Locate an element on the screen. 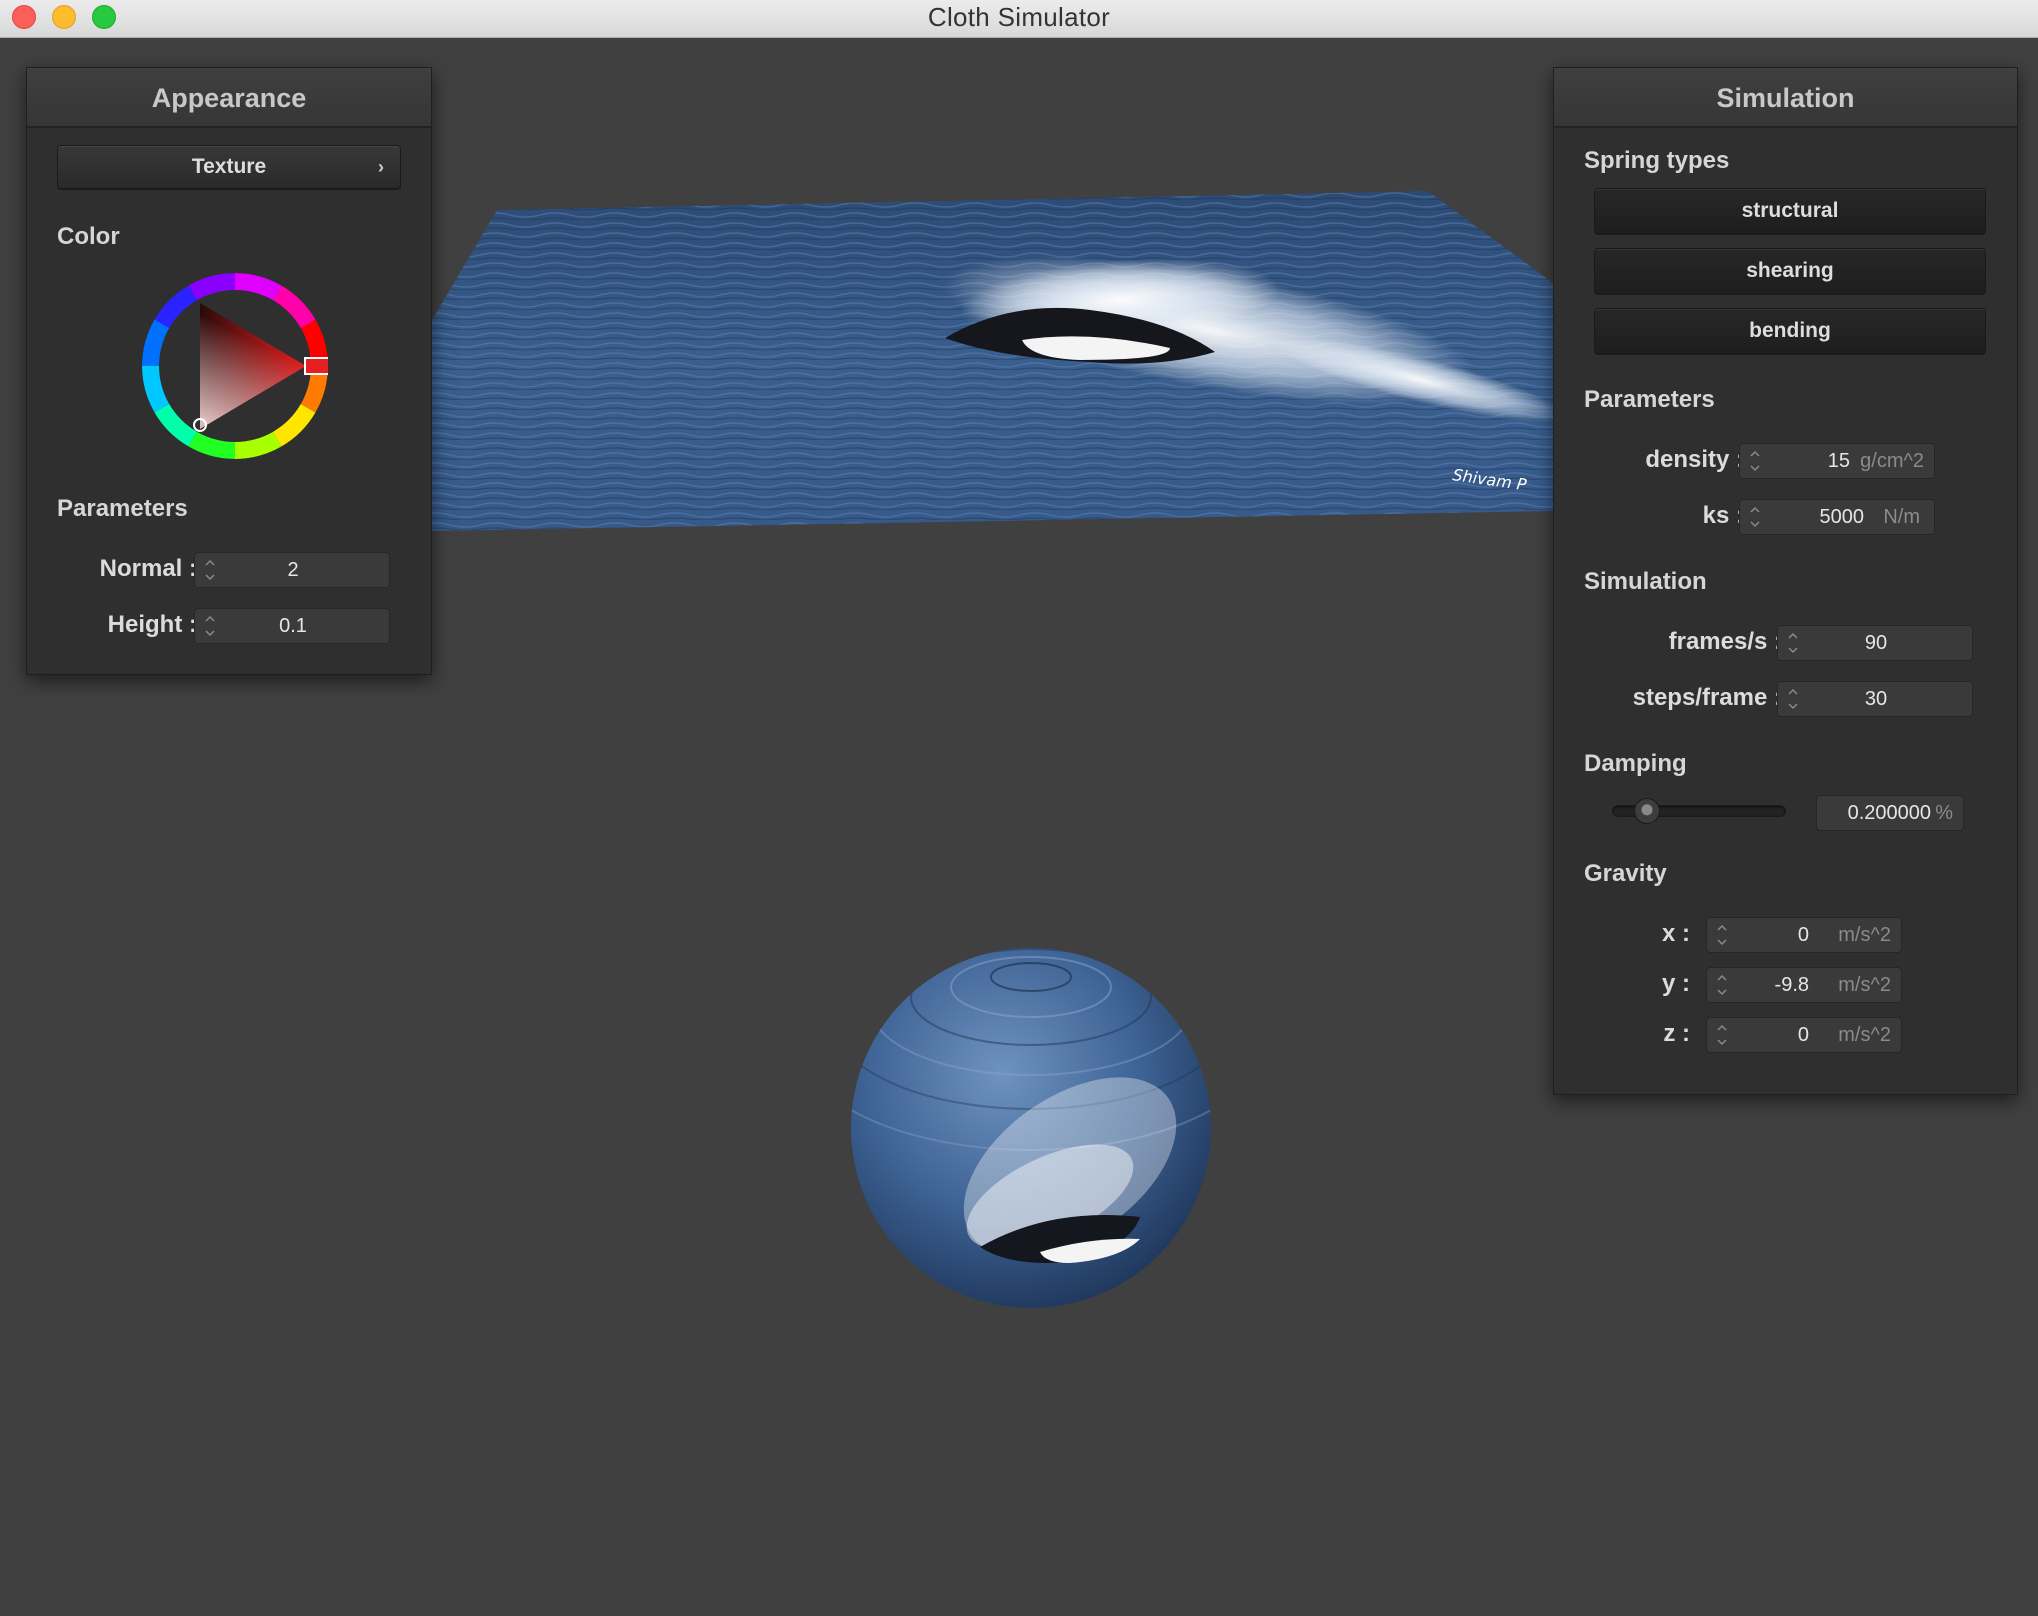 The image size is (2038, 1616). density-value: 15 is located at coordinates (1838, 461).